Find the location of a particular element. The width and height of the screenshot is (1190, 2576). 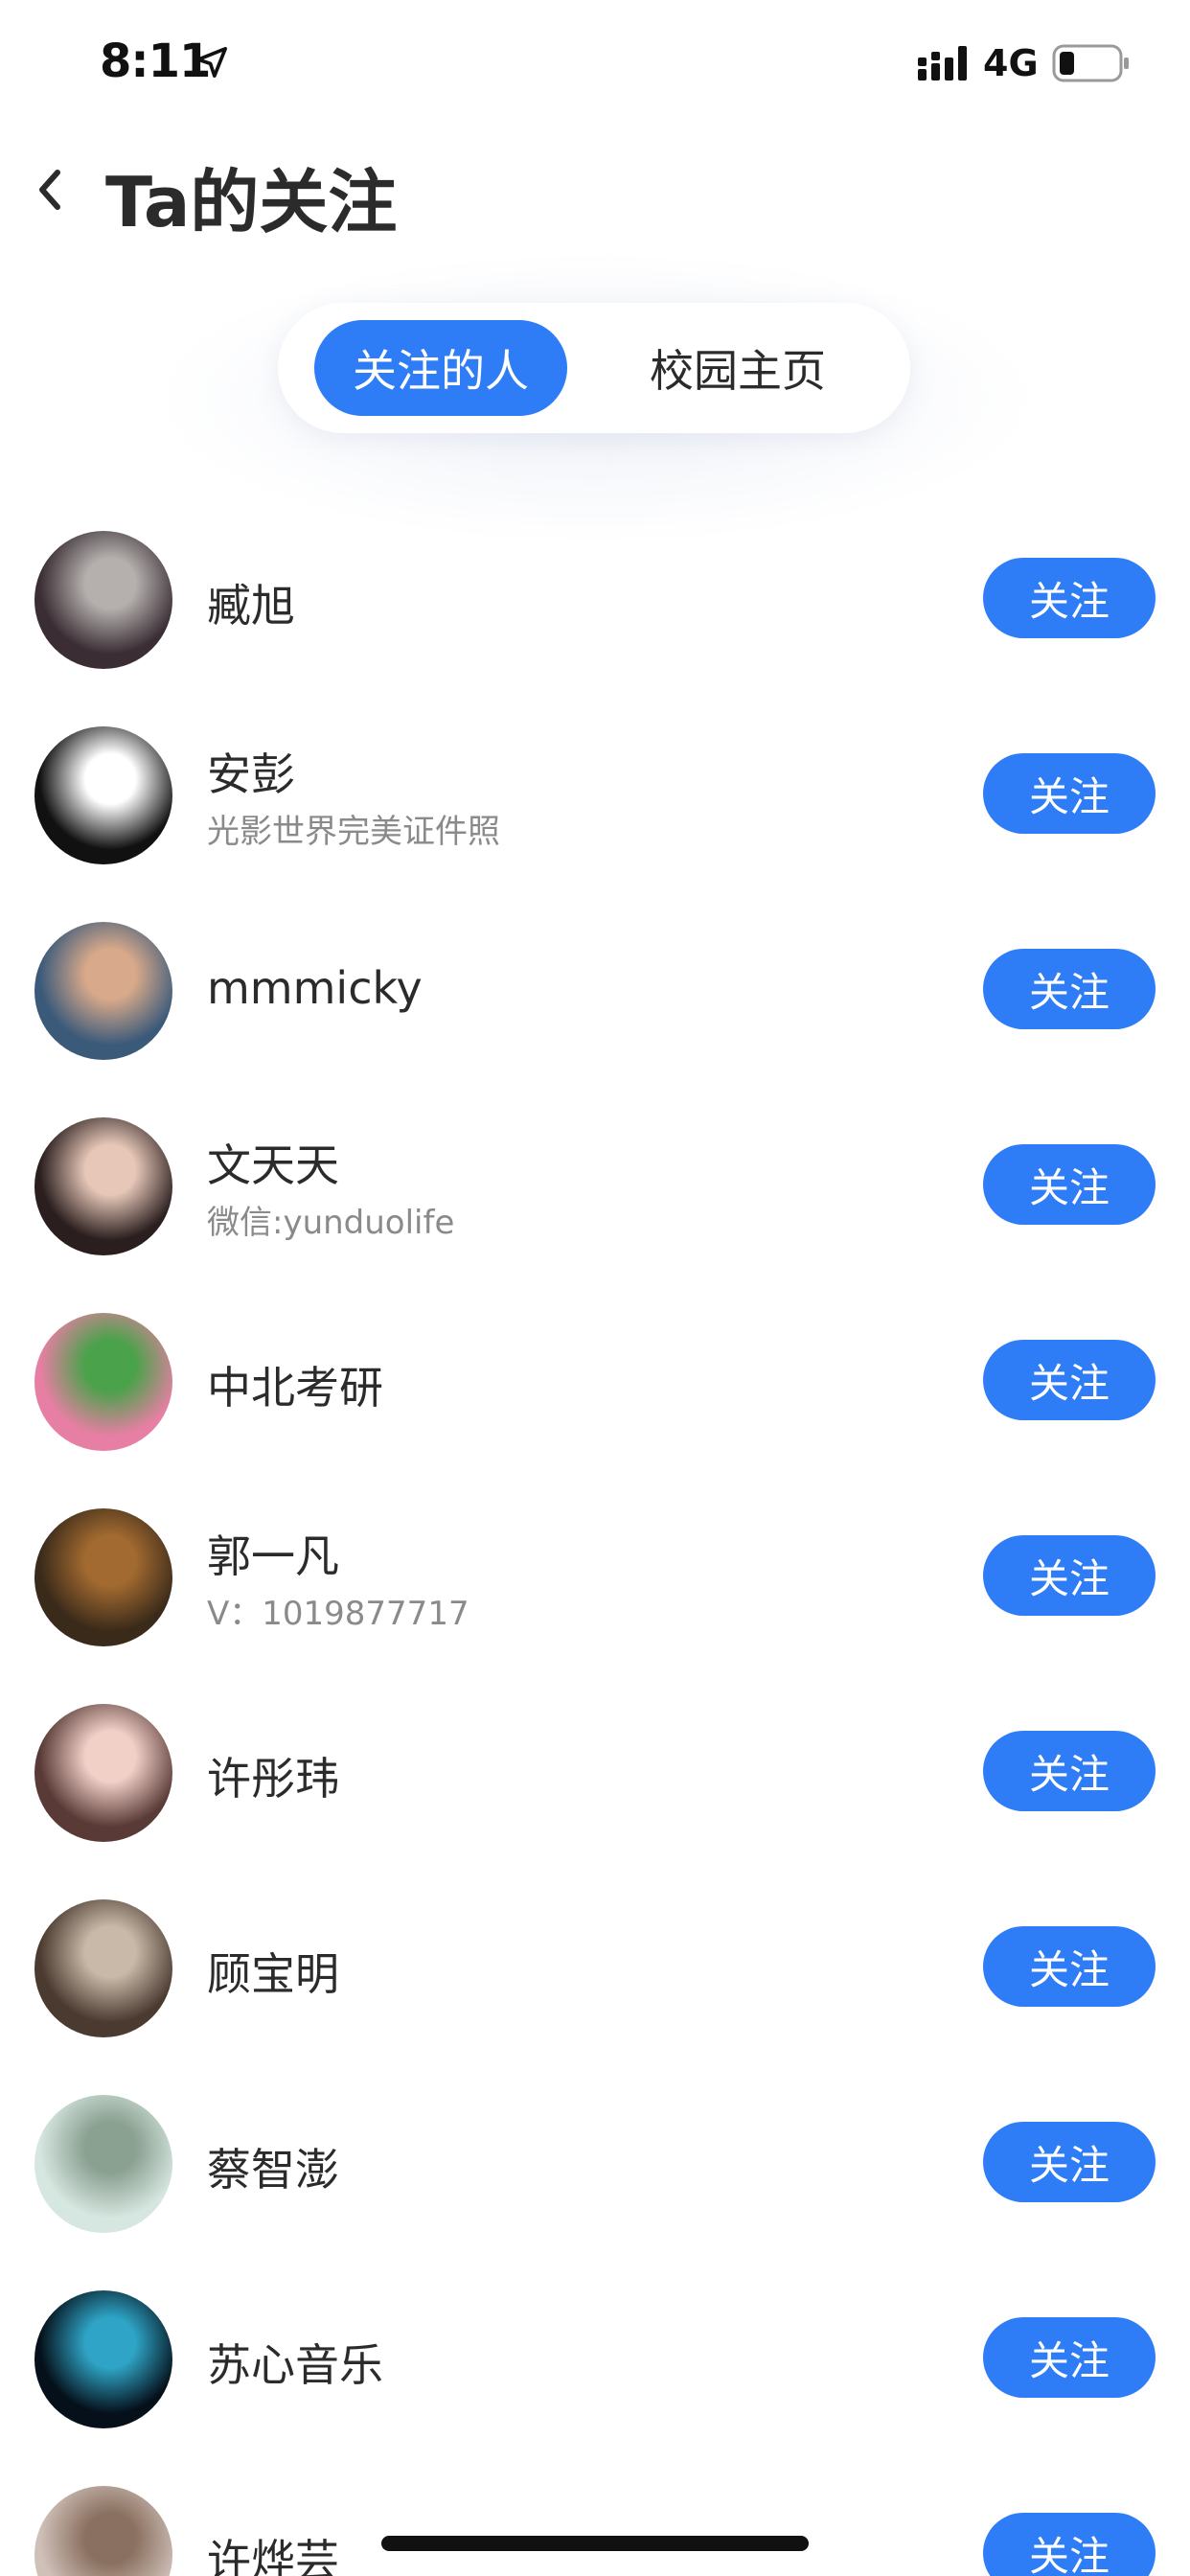

page-title: Ta的关注 is located at coordinates (251, 202).